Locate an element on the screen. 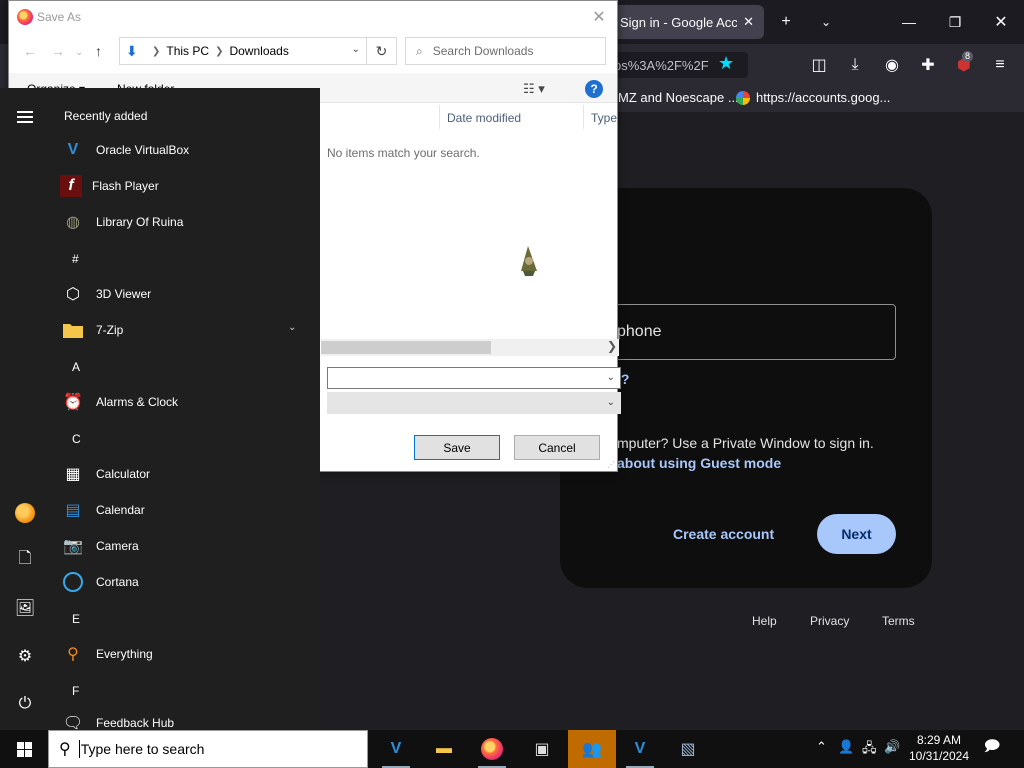 The image size is (1024, 768). settings-gear-icon: ⚙ is located at coordinates (25, 656).